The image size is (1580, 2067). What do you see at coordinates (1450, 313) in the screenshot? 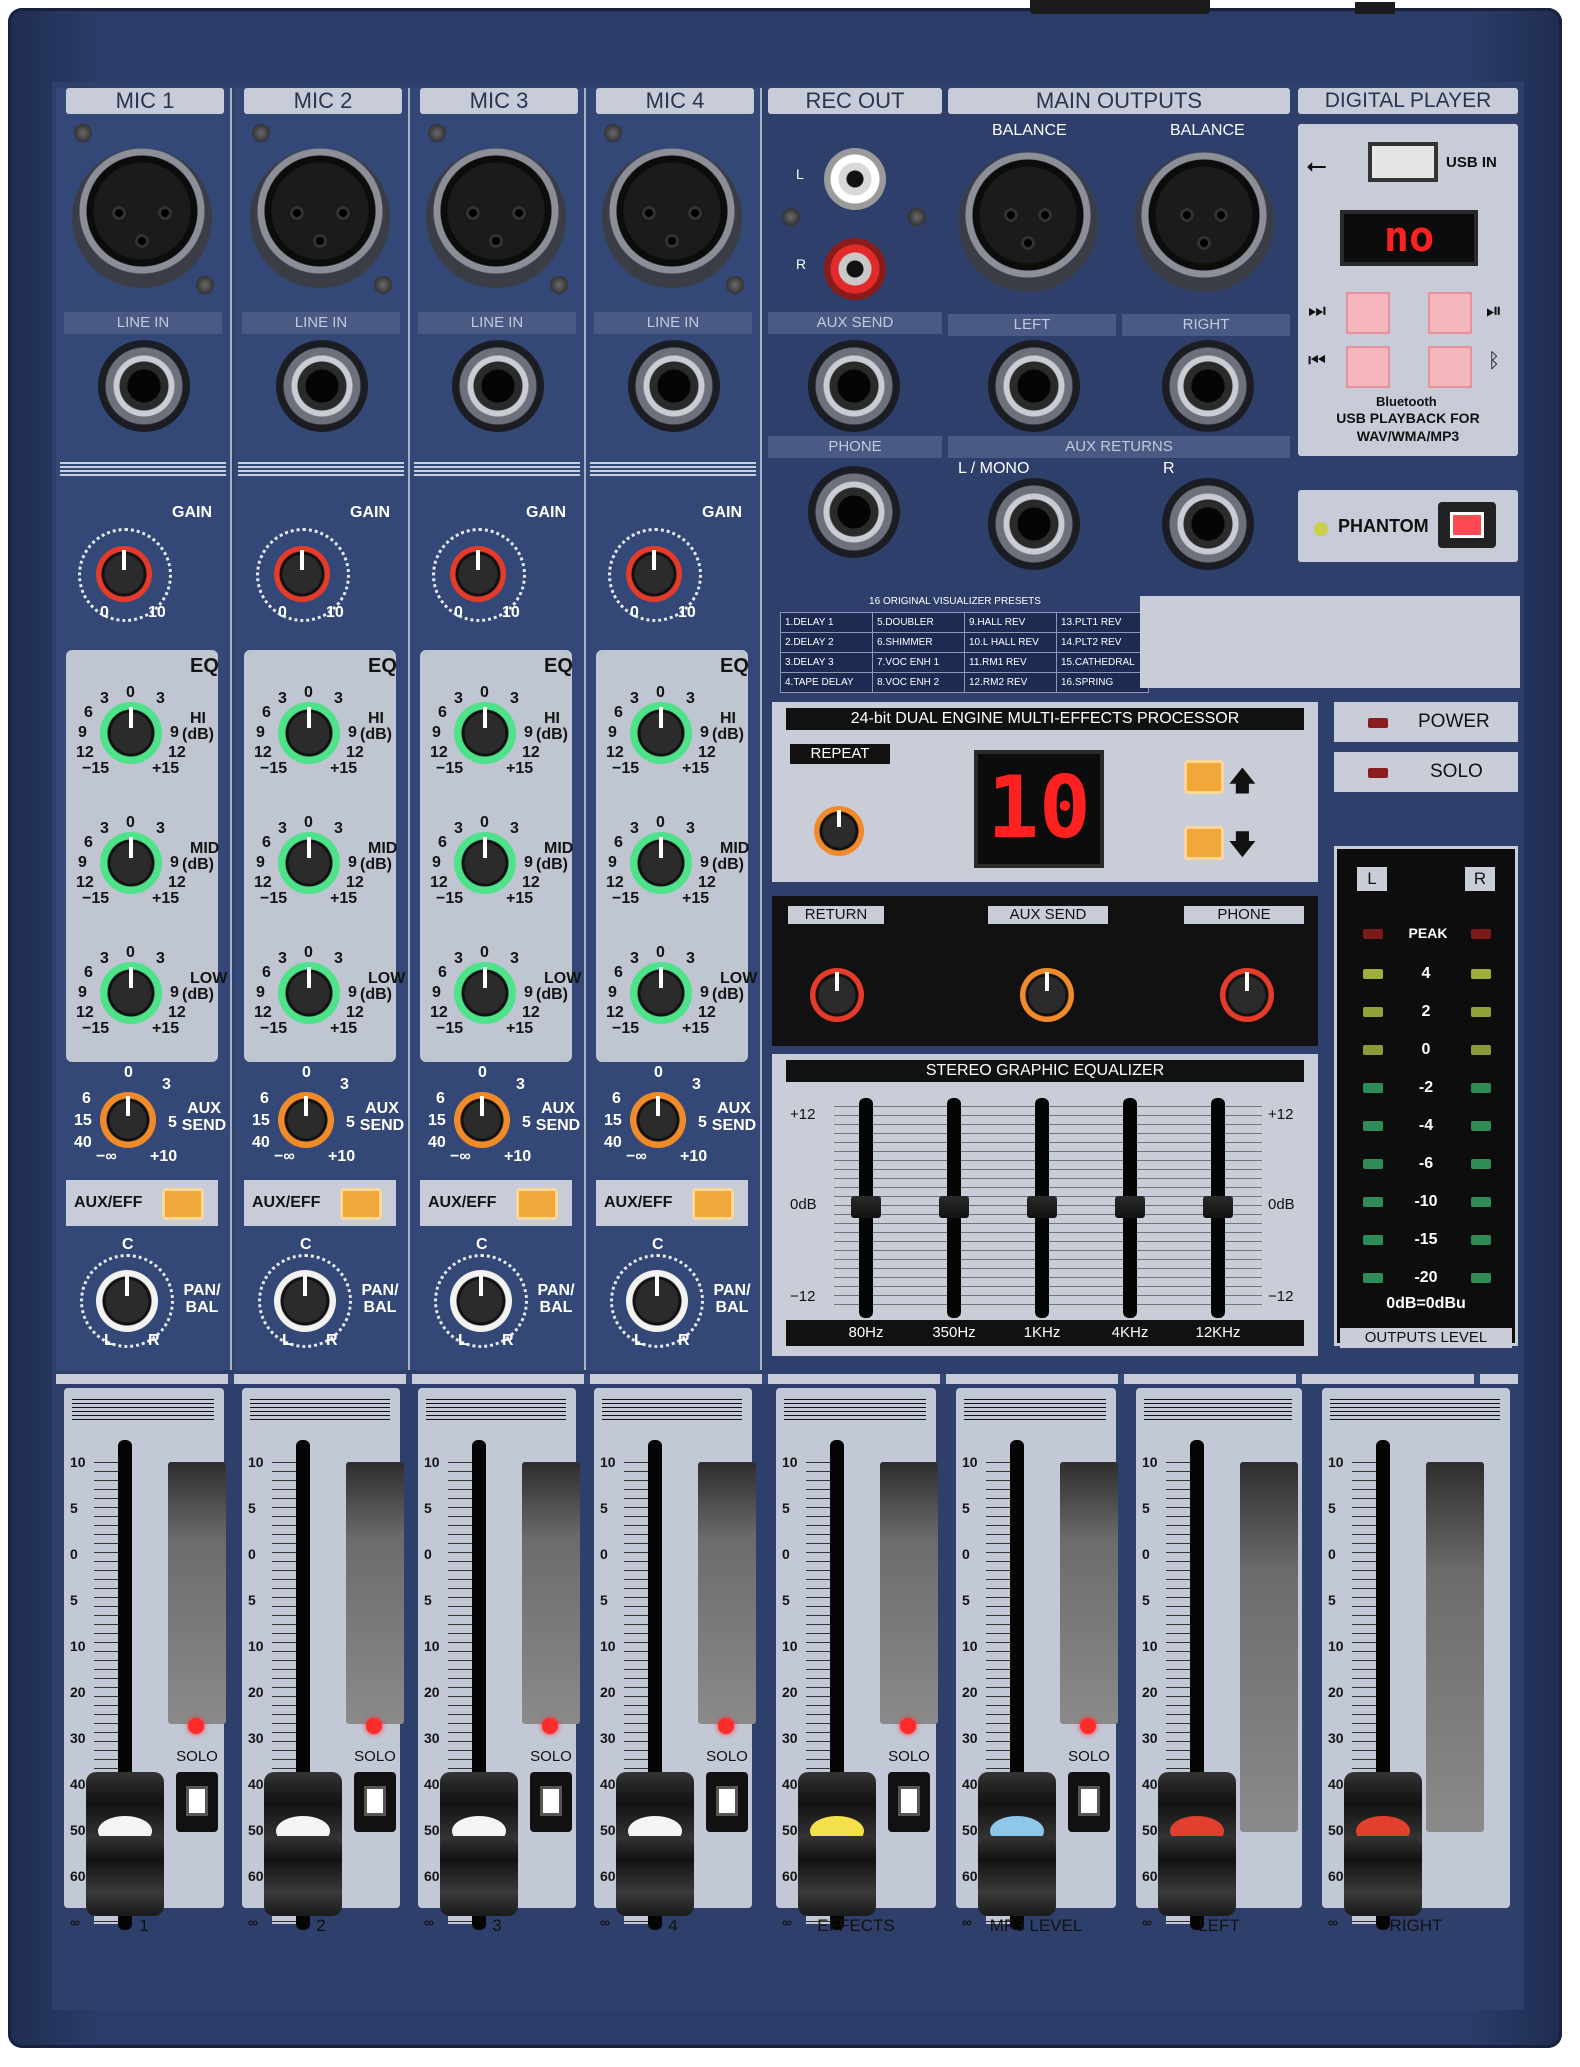
I see `play-pause-button` at bounding box center [1450, 313].